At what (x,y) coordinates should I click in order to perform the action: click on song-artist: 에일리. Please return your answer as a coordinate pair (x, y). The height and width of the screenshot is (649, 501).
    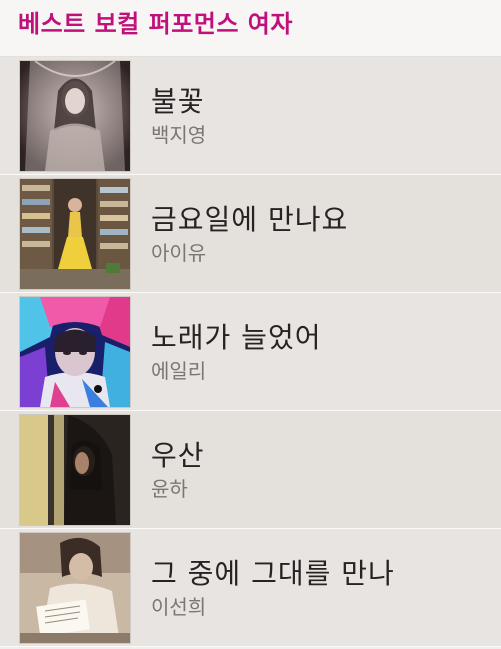
    Looking at the image, I should click on (179, 370).